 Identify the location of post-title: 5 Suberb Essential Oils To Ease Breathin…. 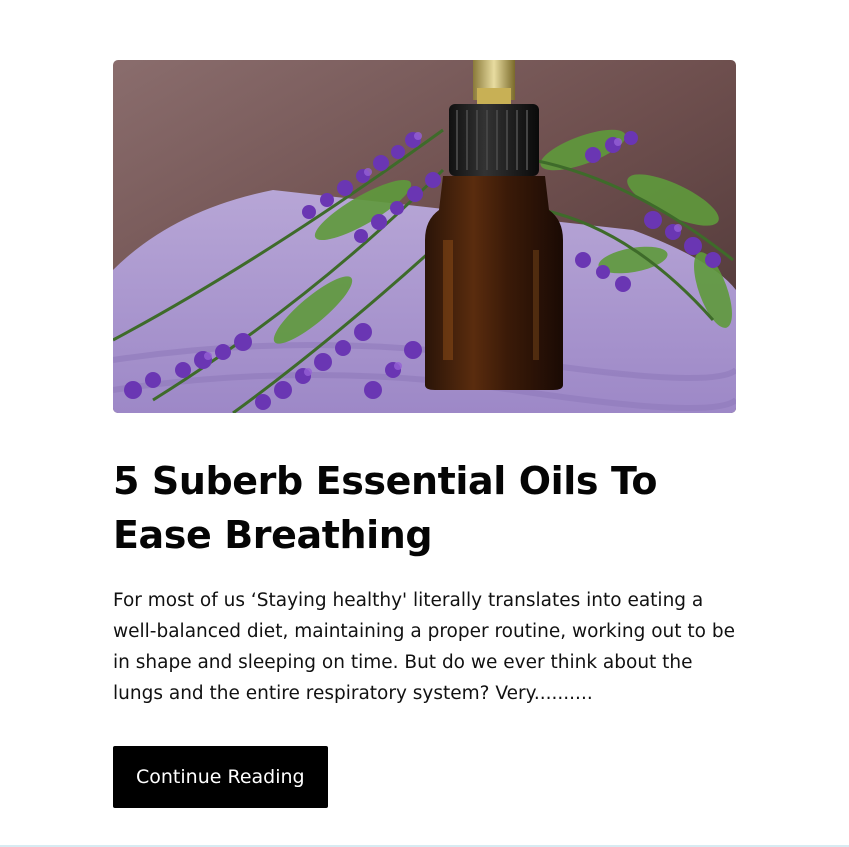
(424, 508).